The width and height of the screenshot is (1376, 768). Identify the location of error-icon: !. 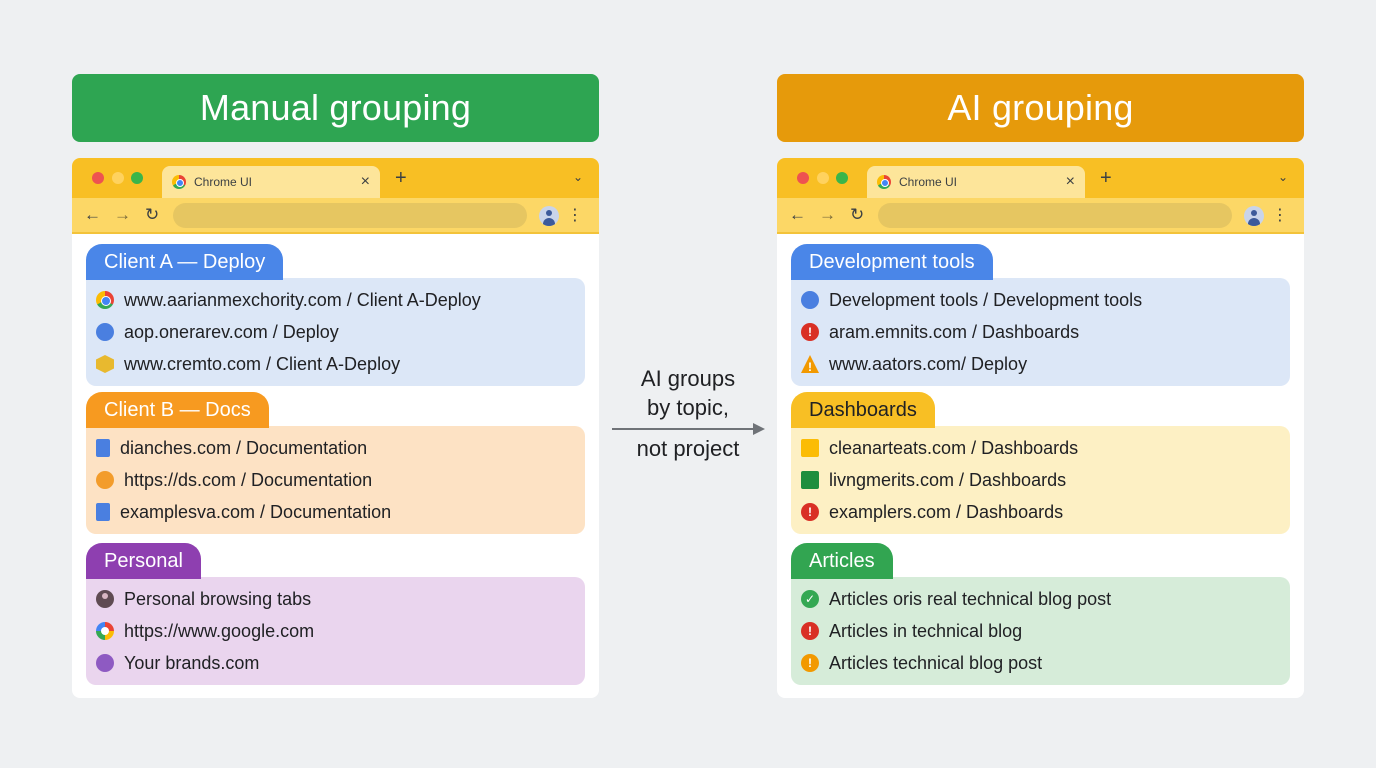
(810, 631).